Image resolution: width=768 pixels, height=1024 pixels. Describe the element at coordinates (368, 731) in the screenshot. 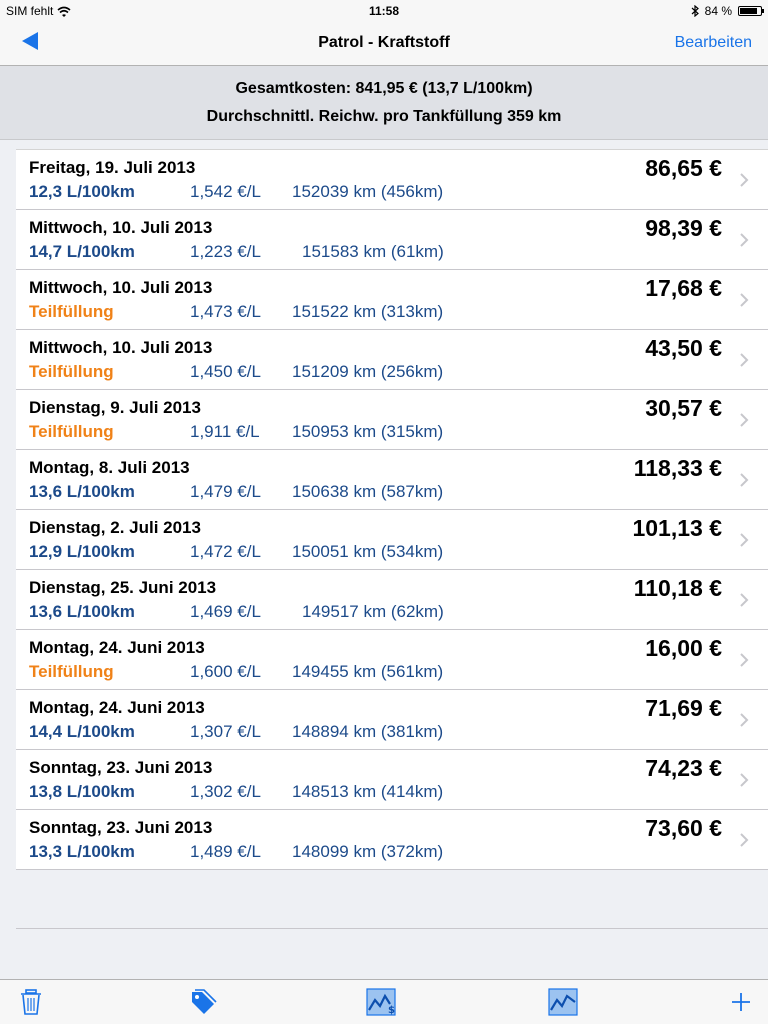

I see `odometer-value: 148894 km (381km)` at that location.